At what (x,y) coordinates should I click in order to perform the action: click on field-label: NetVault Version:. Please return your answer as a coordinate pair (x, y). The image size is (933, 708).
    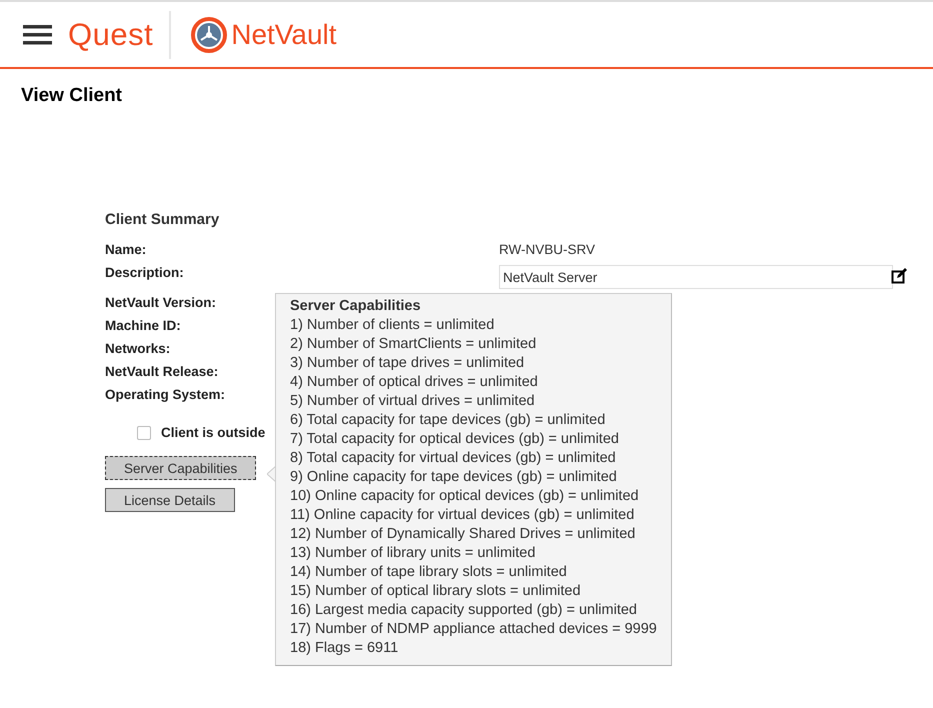
    Looking at the image, I should click on (160, 302).